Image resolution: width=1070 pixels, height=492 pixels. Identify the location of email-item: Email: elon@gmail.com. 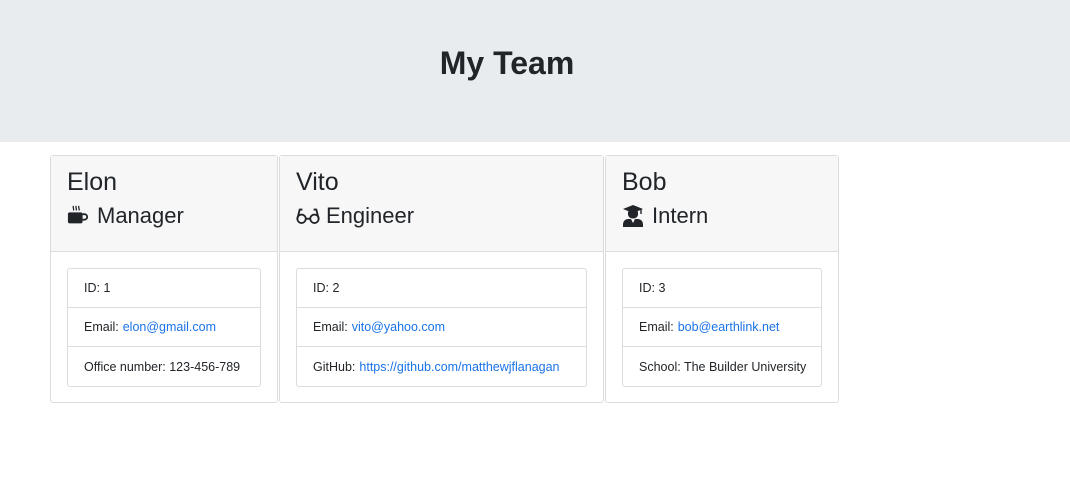
(164, 327).